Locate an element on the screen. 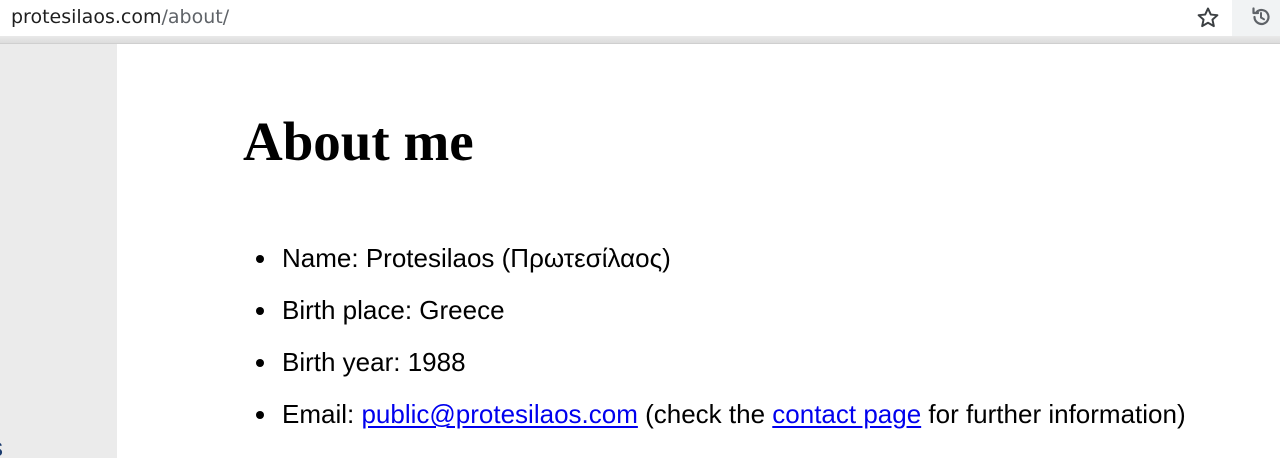 This screenshot has width=1280, height=463. name-value: Protesilaos (Πρωτεσίλαος) is located at coordinates (518, 258).